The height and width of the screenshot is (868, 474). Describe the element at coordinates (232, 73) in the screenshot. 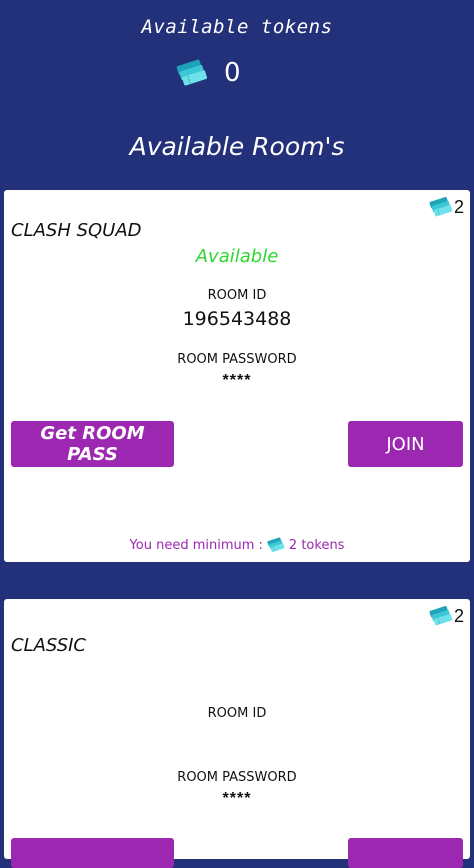

I see `token-count: 0` at that location.